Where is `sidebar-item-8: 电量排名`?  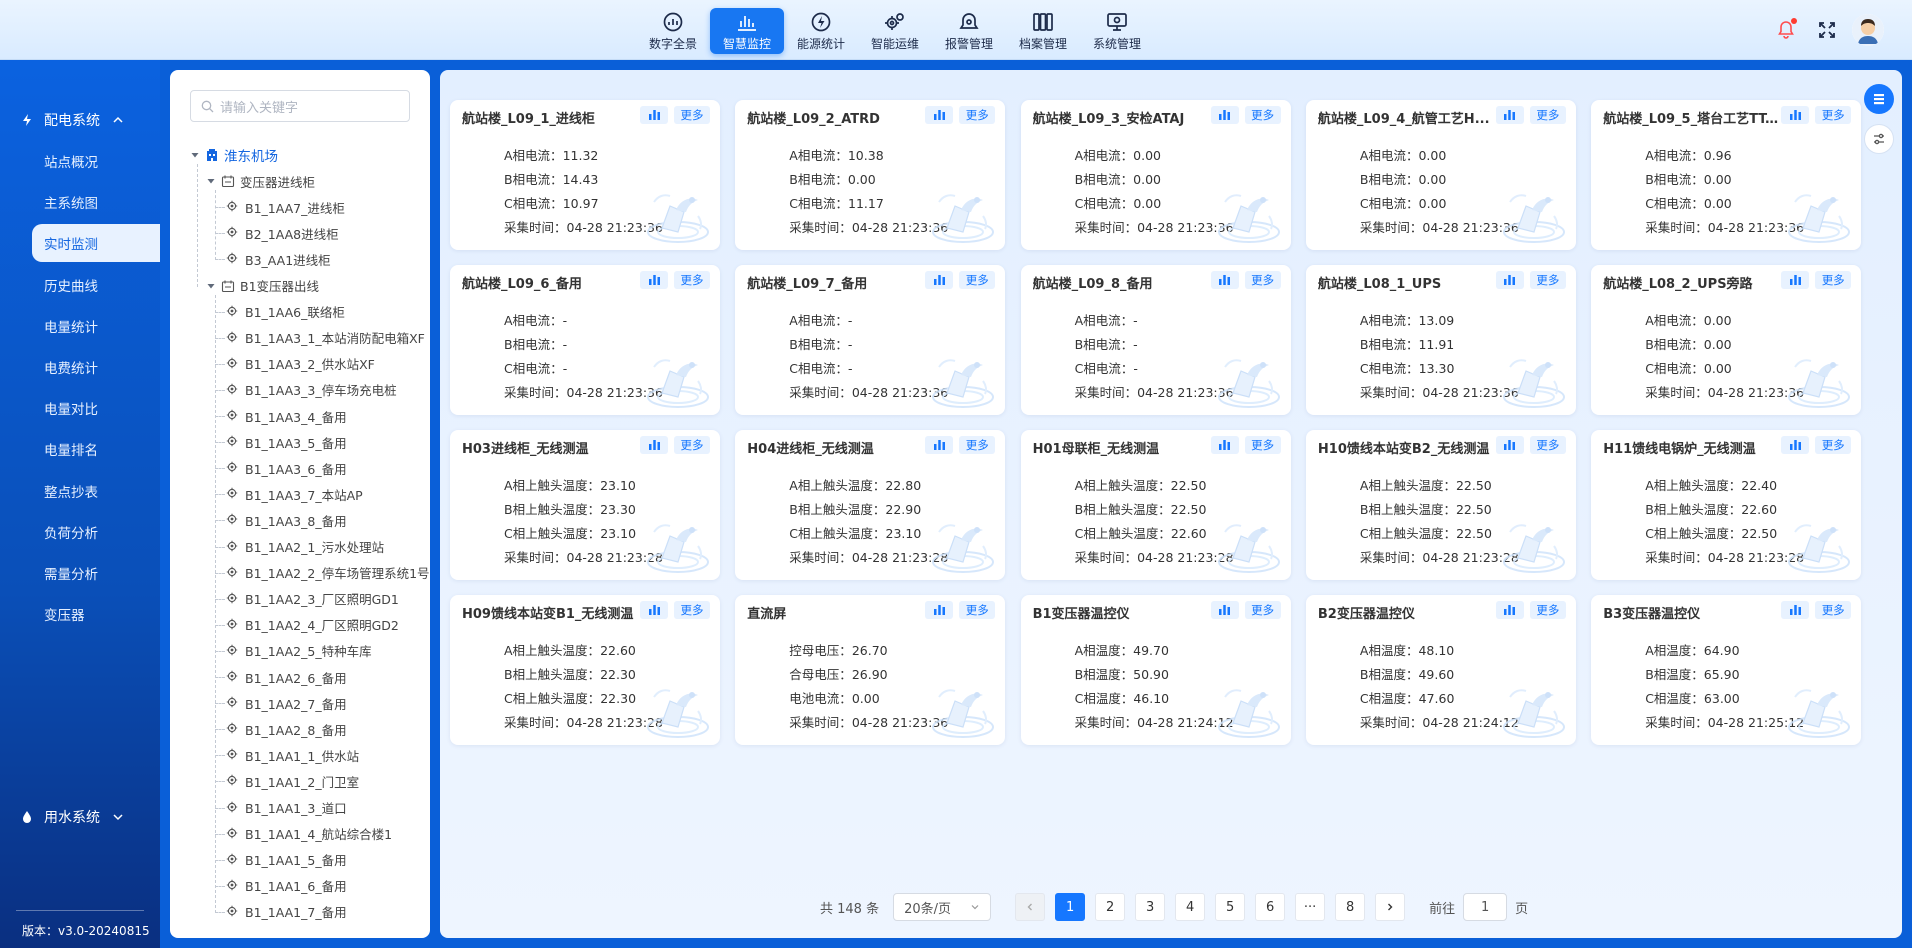
sidebar-item-8: 电量排名 is located at coordinates (96, 449).